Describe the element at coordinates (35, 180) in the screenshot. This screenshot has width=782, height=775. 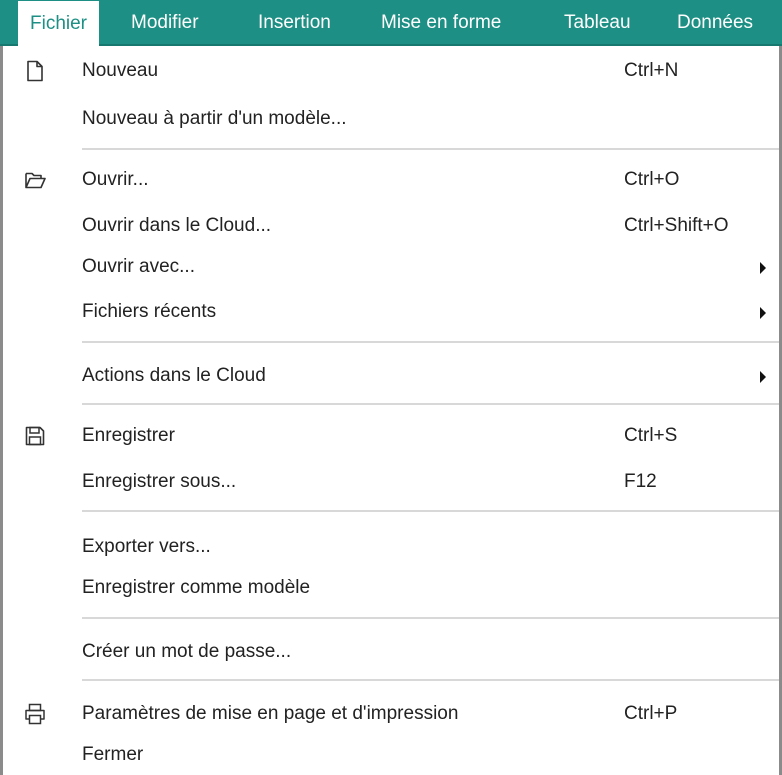
I see `open-folder-icon` at that location.